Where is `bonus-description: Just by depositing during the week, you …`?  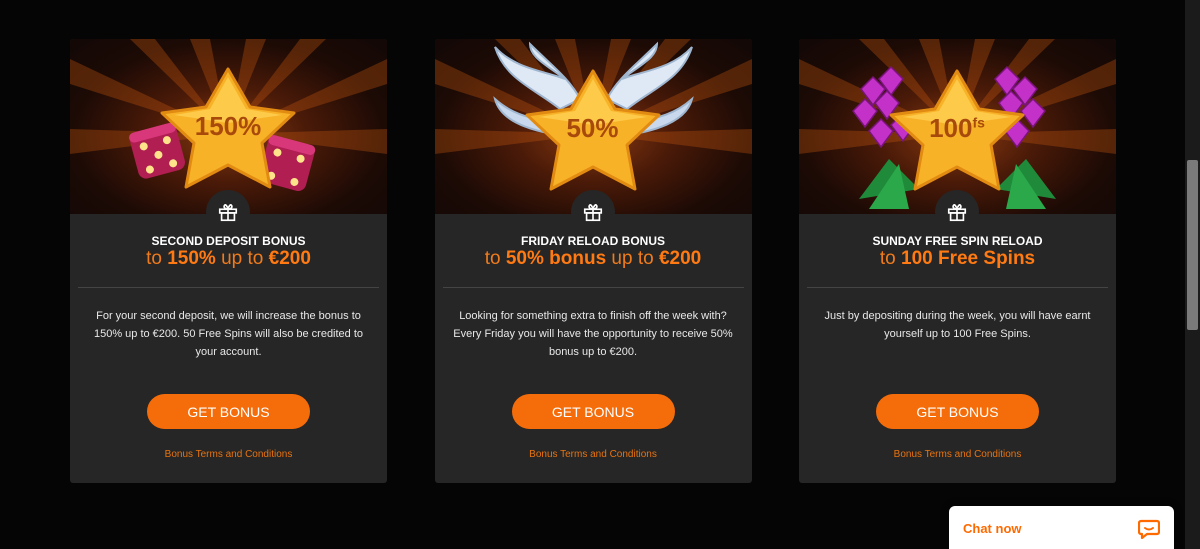 bonus-description: Just by depositing during the week, you … is located at coordinates (957, 325).